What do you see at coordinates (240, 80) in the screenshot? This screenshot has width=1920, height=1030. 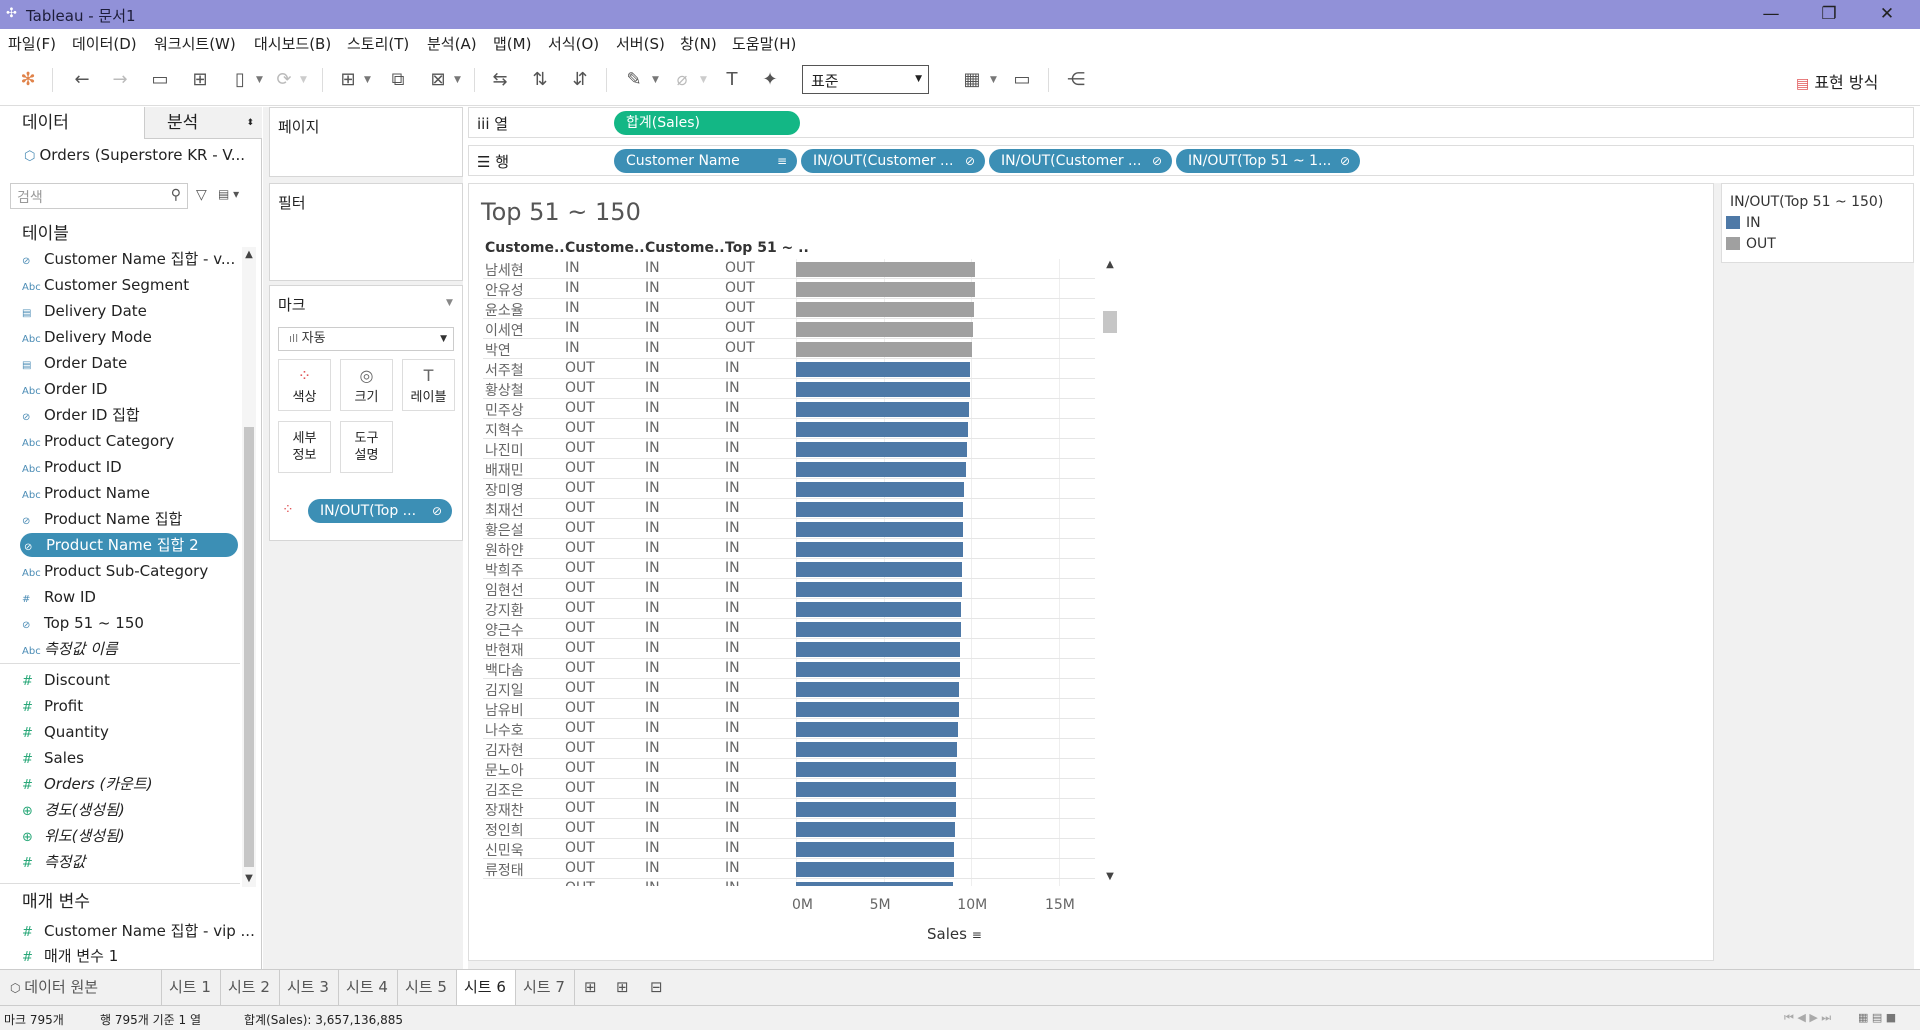 I see `pause-updates-icon: ▯` at bounding box center [240, 80].